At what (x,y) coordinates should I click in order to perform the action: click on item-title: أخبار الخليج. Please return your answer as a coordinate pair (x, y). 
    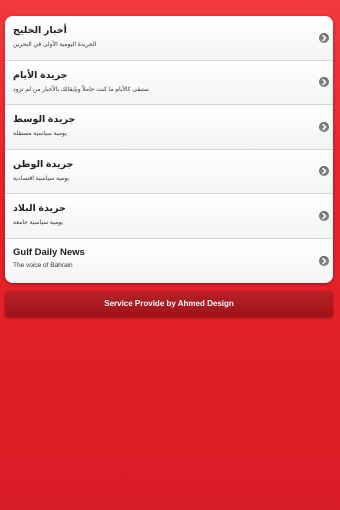
    Looking at the image, I should click on (40, 30).